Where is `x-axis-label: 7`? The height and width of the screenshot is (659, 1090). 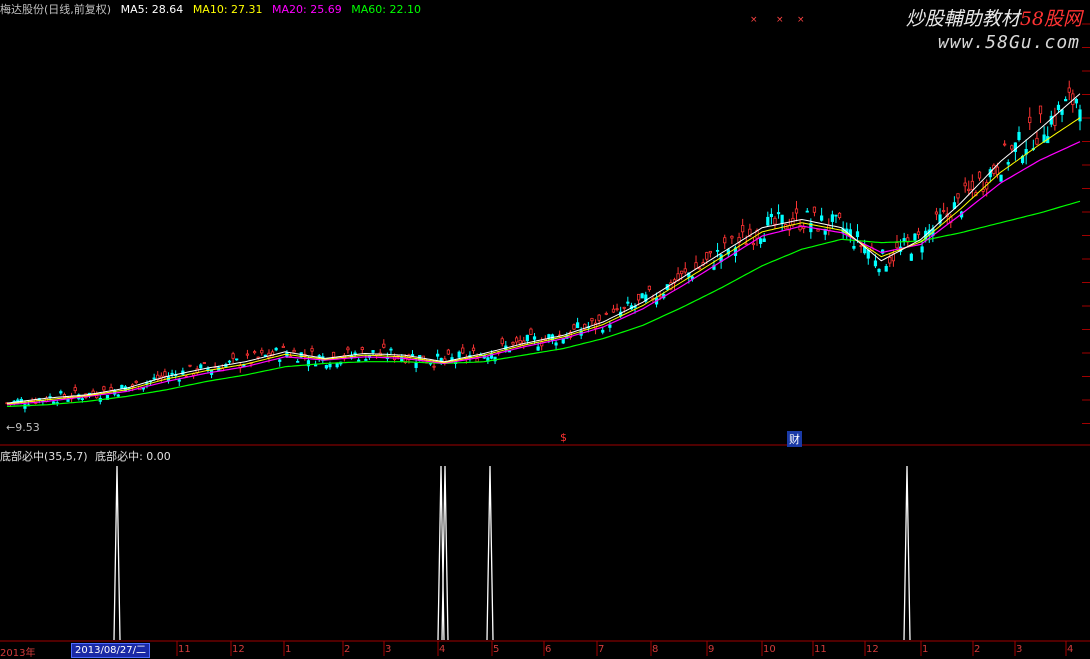 x-axis-label: 7 is located at coordinates (601, 649).